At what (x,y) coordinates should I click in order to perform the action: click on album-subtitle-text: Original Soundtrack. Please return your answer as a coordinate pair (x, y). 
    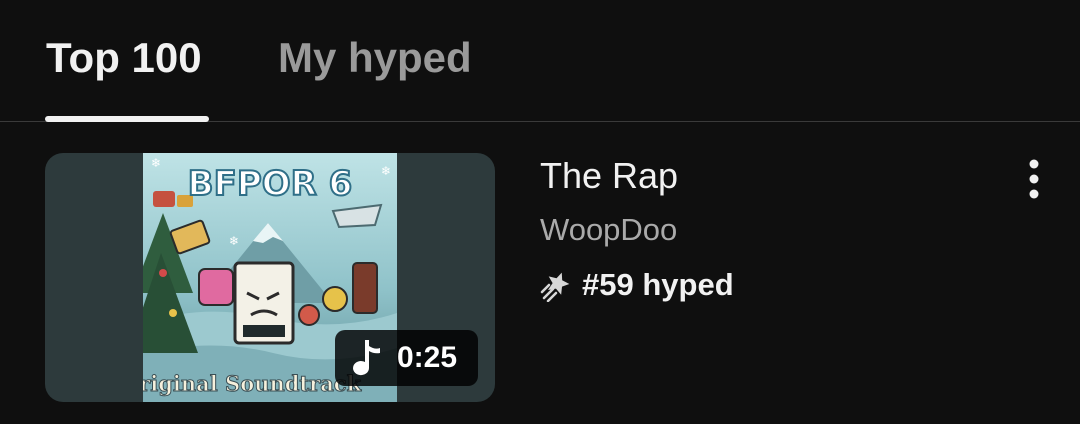
    Looking at the image, I should click on (252, 383).